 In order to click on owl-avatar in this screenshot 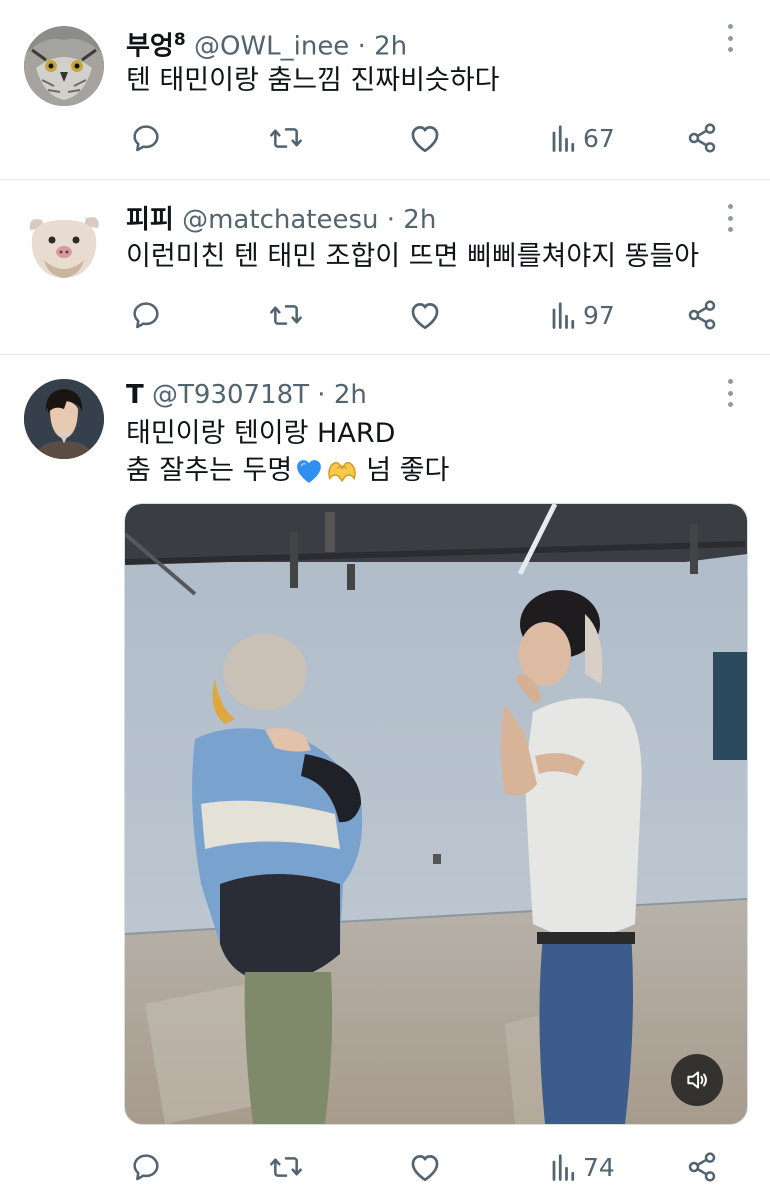, I will do `click(64, 66)`.